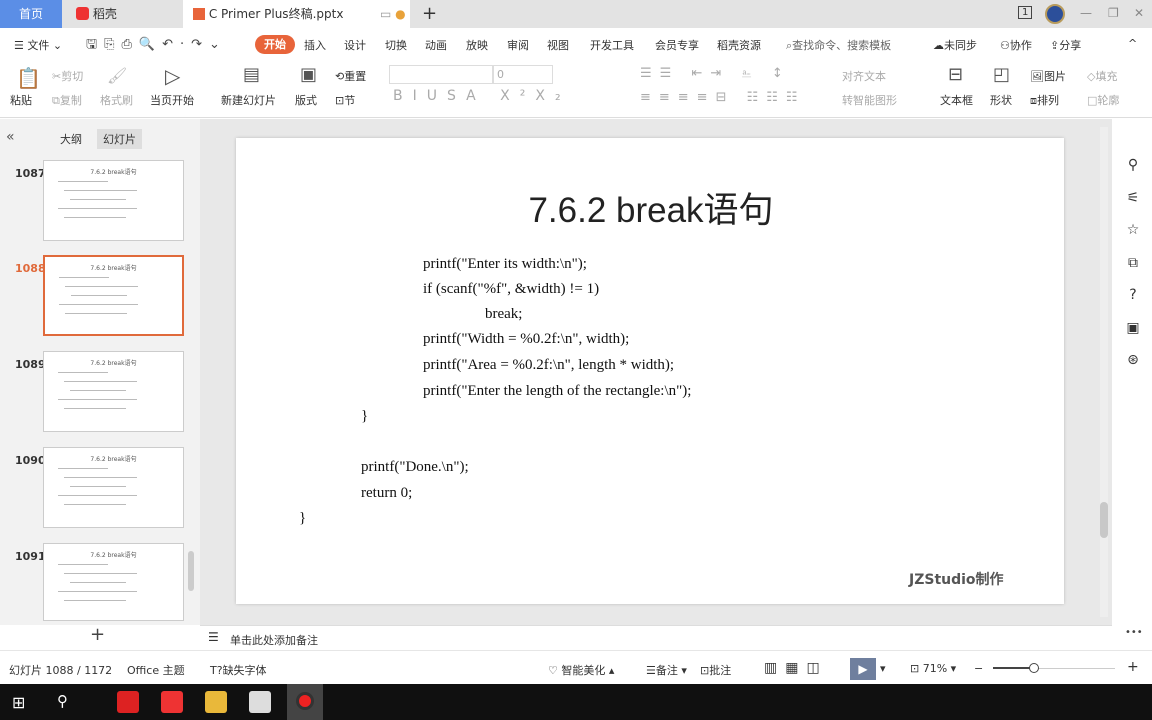 The image size is (1152, 720). What do you see at coordinates (504, 314) in the screenshot?
I see `code-line: break;` at bounding box center [504, 314].